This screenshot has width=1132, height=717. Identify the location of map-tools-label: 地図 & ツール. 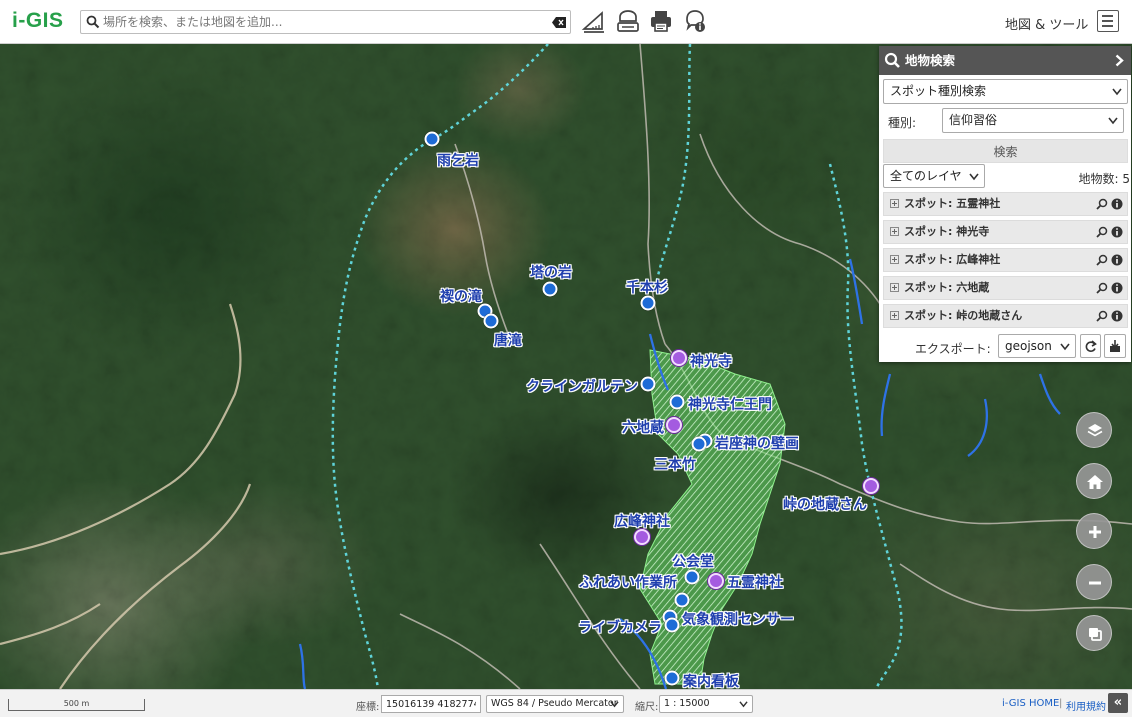
(1046, 23).